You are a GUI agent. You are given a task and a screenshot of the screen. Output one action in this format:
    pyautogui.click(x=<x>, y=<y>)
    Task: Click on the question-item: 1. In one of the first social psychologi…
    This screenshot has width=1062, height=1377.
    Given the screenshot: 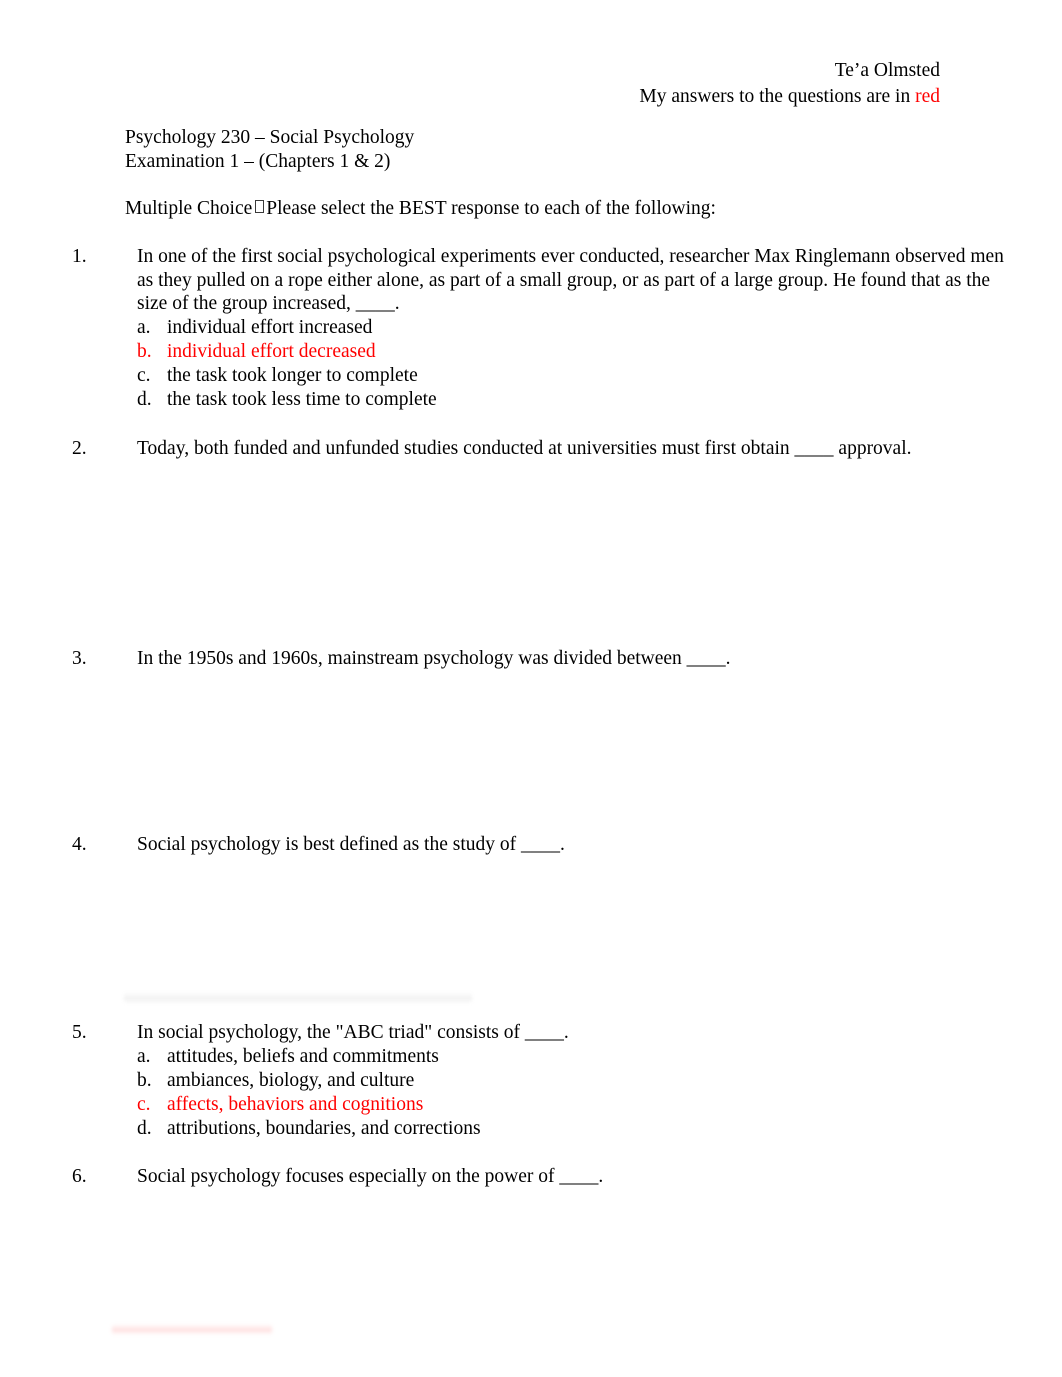 What is the action you would take?
    pyautogui.click(x=538, y=329)
    